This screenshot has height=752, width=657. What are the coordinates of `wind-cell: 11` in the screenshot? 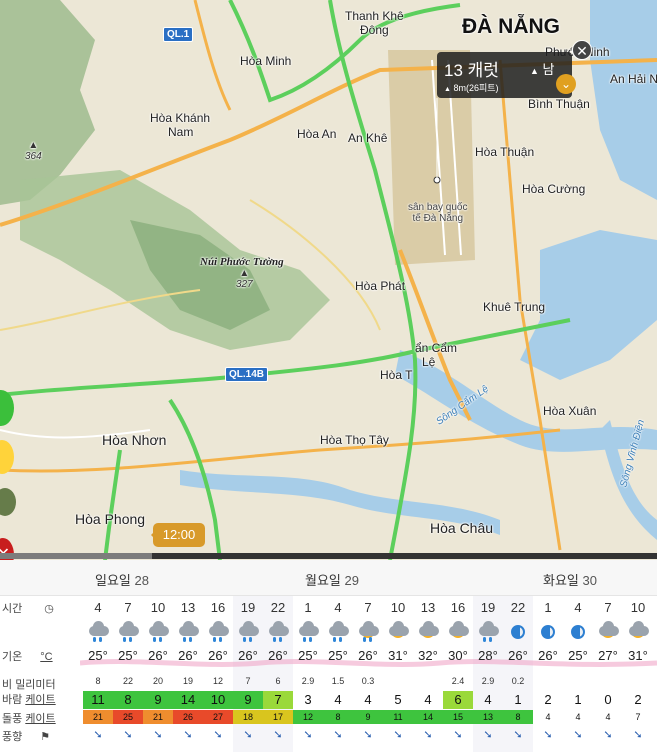 It's located at (98, 700).